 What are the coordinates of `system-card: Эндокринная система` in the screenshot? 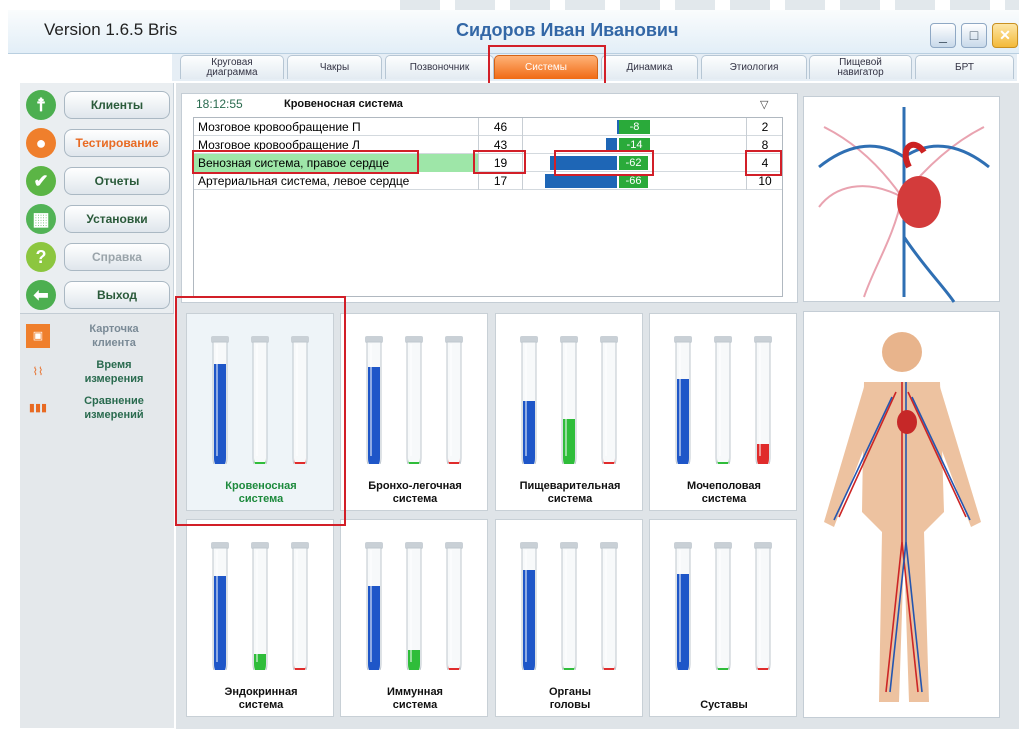 It's located at (260, 618).